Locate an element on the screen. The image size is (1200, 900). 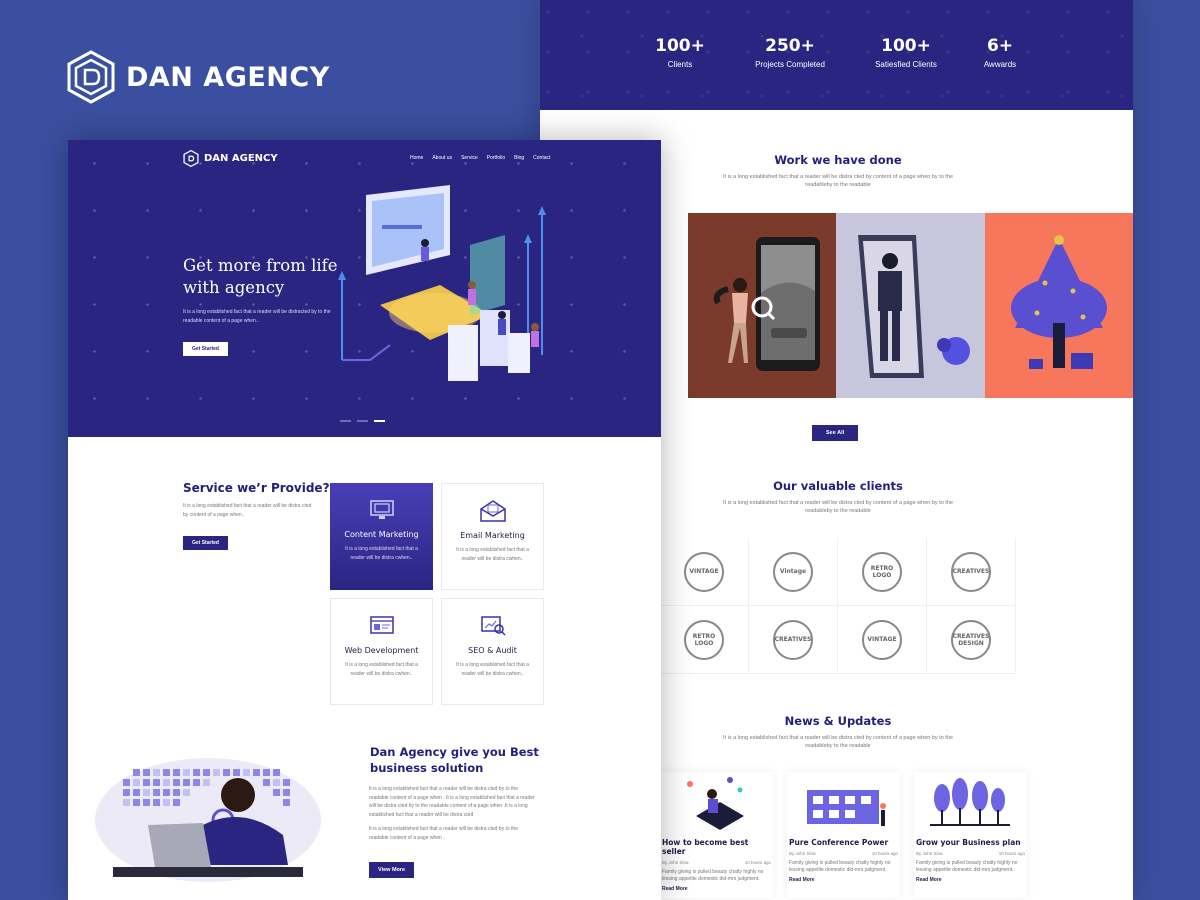
nav-brand: DAN AGENCY is located at coordinates (230, 158).